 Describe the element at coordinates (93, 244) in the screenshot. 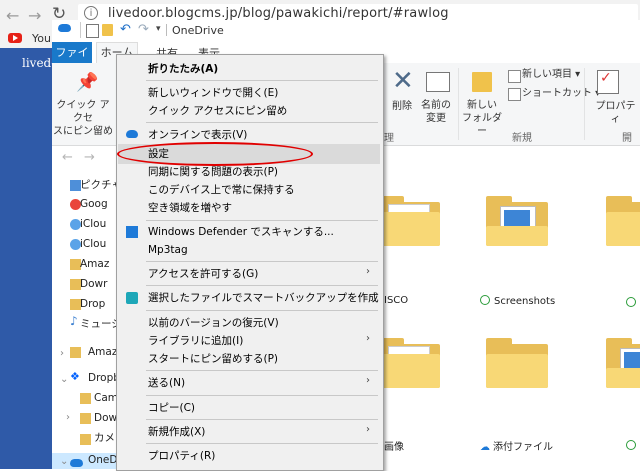

I see `nav-item-icloud-2: iClou` at that location.